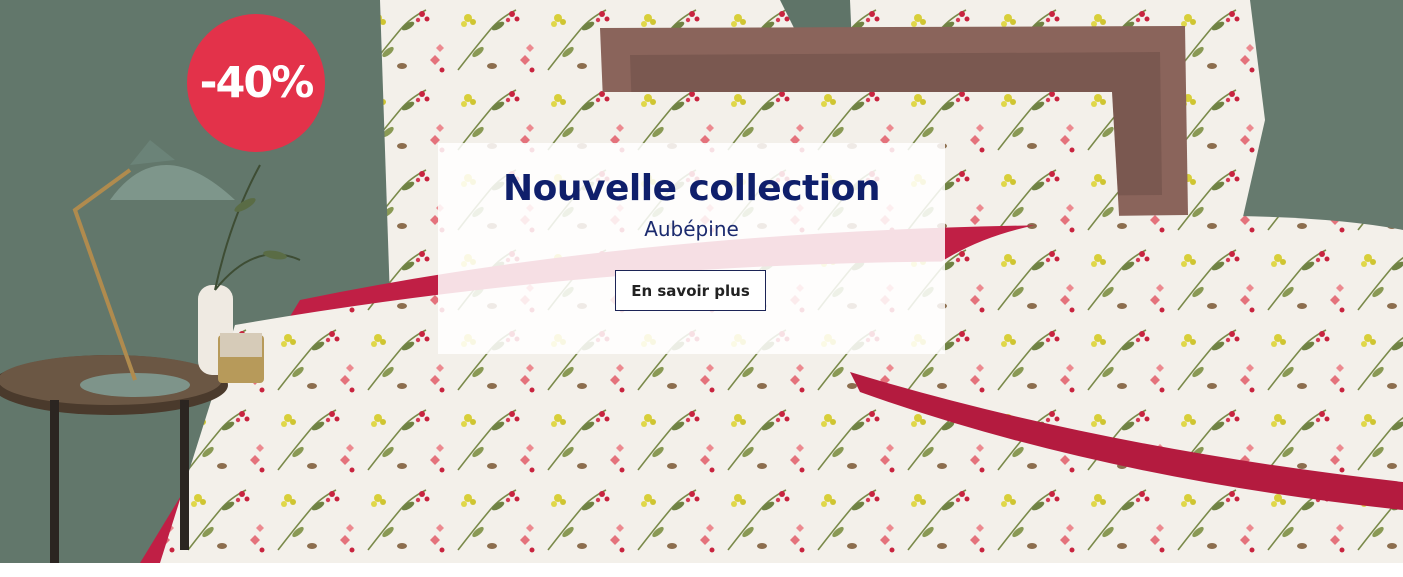  What do you see at coordinates (691, 188) in the screenshot?
I see `promo-title: Nouvelle collection` at bounding box center [691, 188].